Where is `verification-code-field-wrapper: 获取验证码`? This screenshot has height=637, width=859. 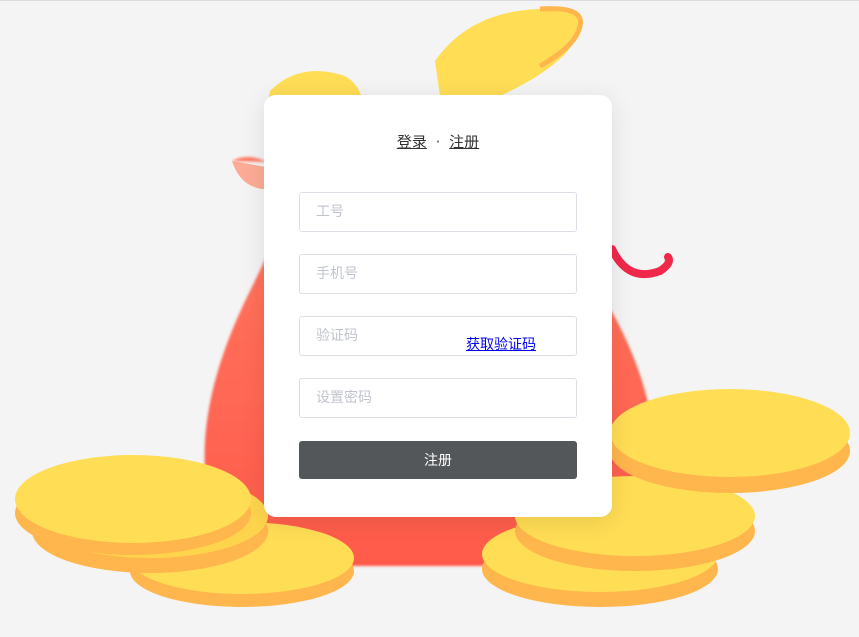 verification-code-field-wrapper: 获取验证码 is located at coordinates (438, 336).